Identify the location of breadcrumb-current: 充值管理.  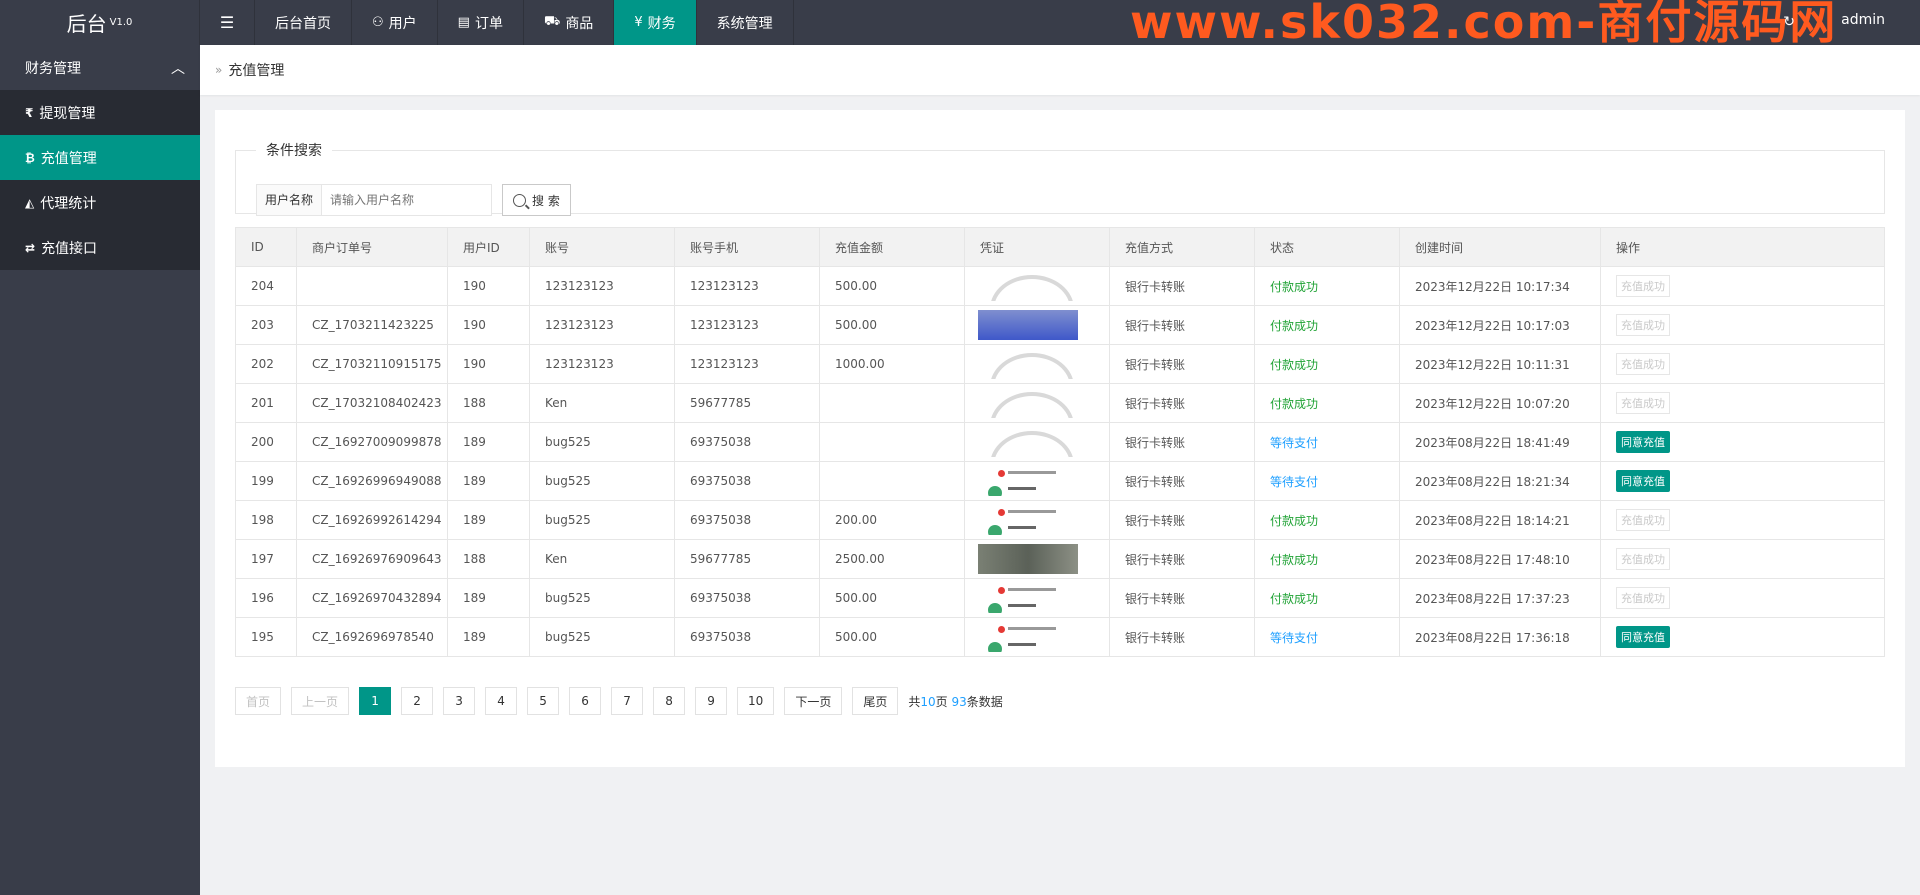
(256, 71).